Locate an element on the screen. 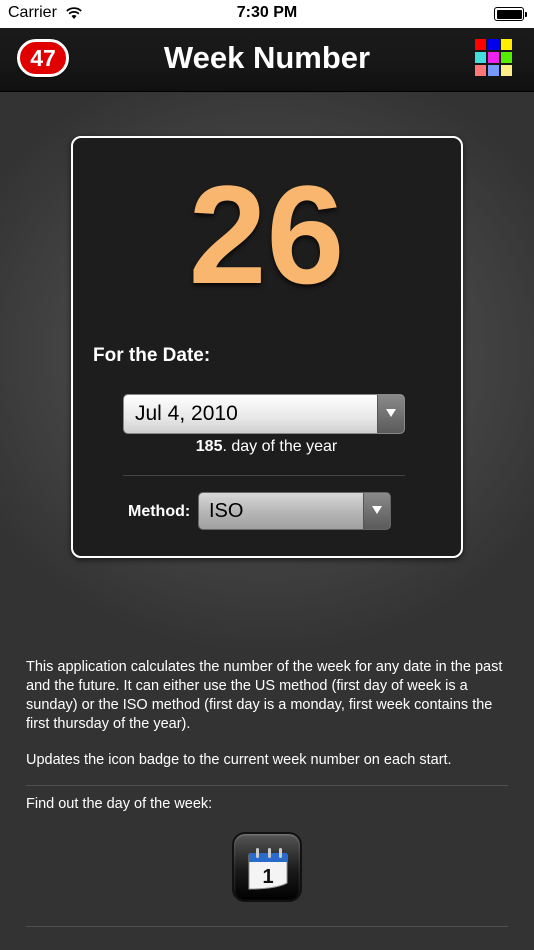  card-divider is located at coordinates (264, 475).